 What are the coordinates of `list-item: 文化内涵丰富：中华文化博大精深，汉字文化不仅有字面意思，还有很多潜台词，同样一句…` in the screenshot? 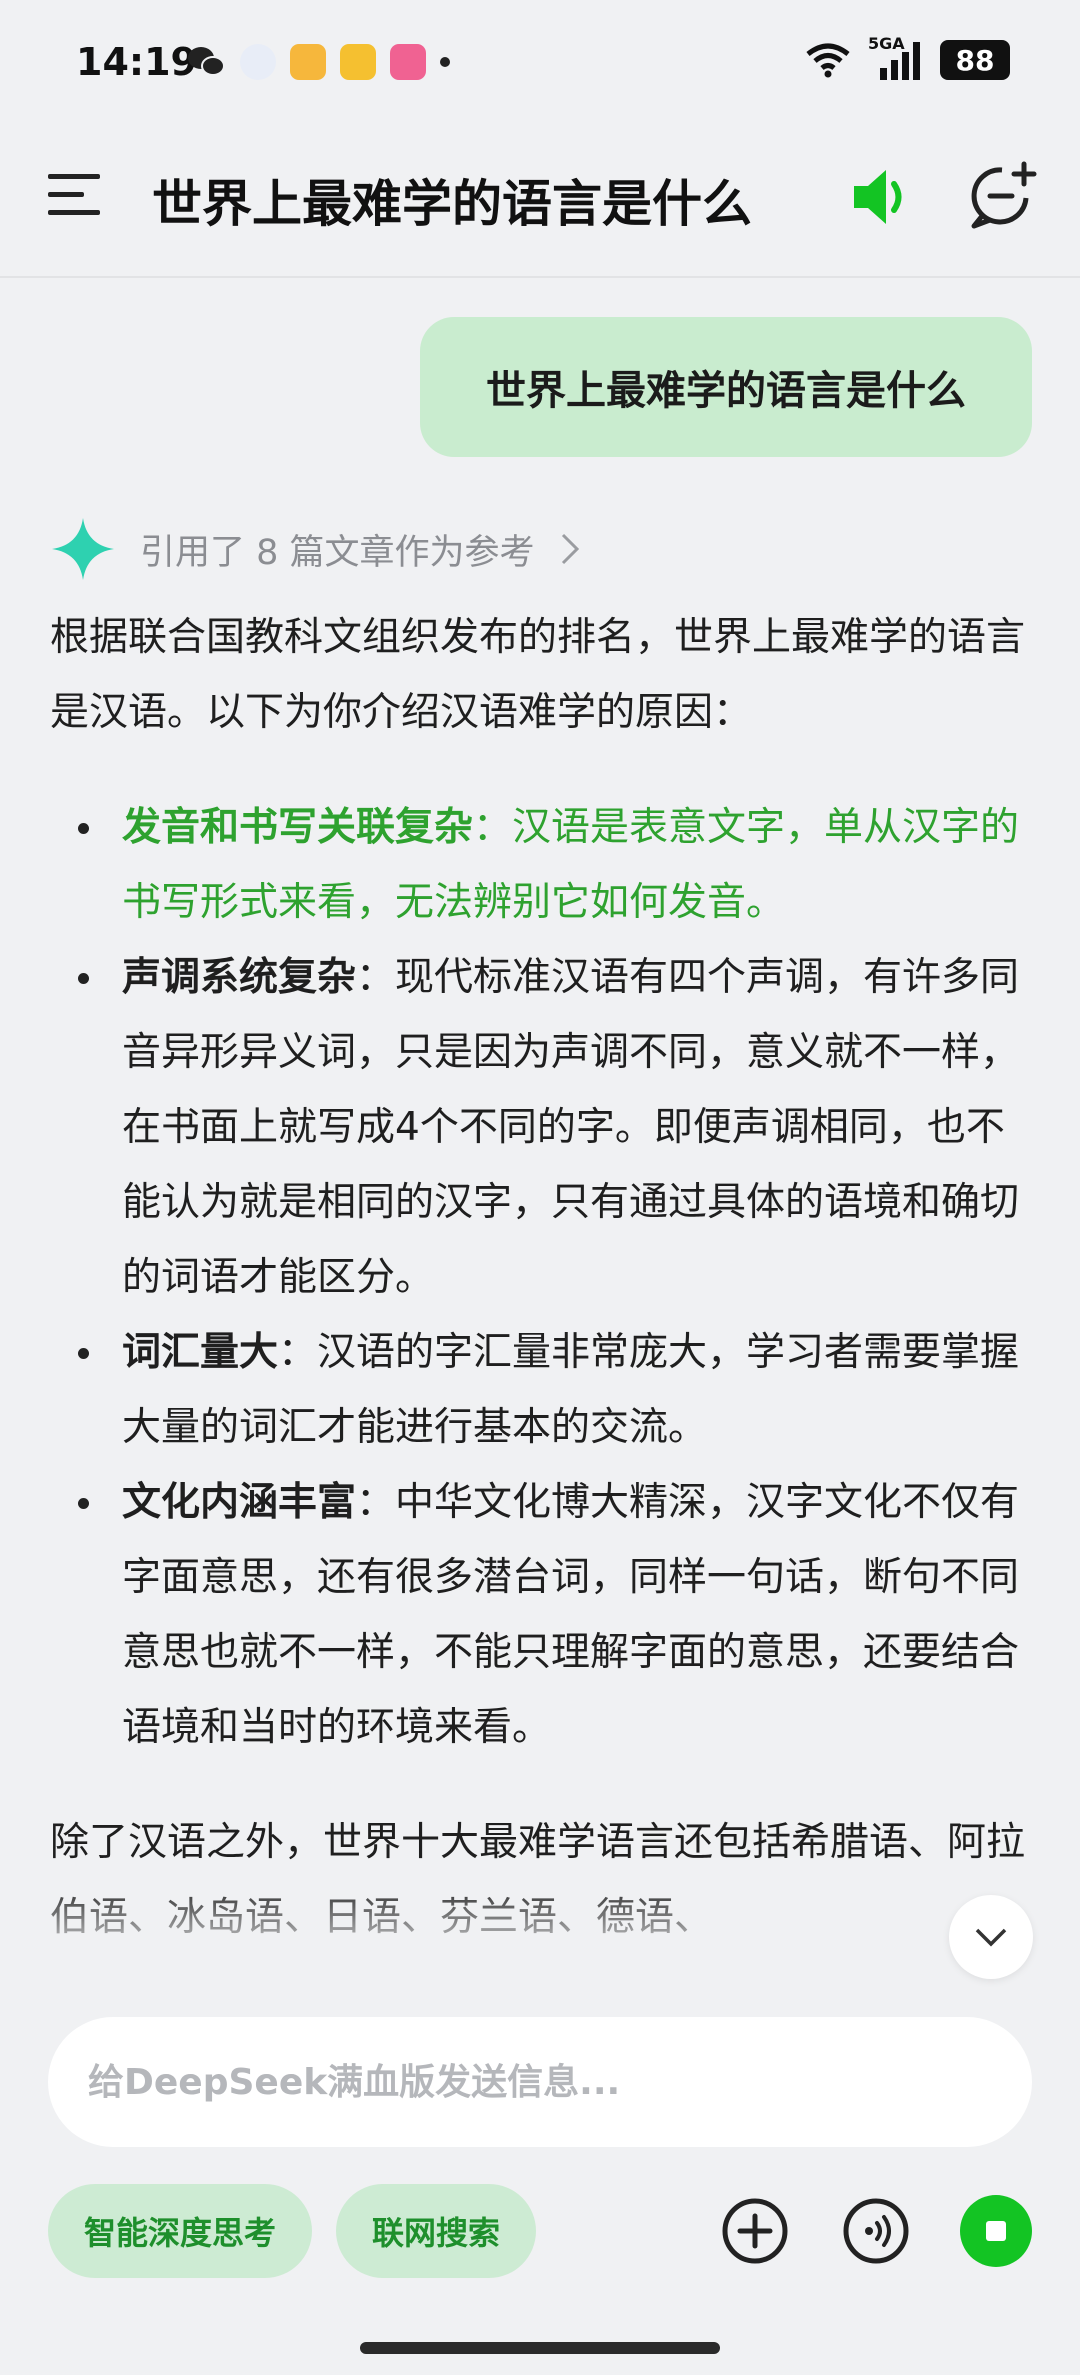 It's located at (540, 1615).